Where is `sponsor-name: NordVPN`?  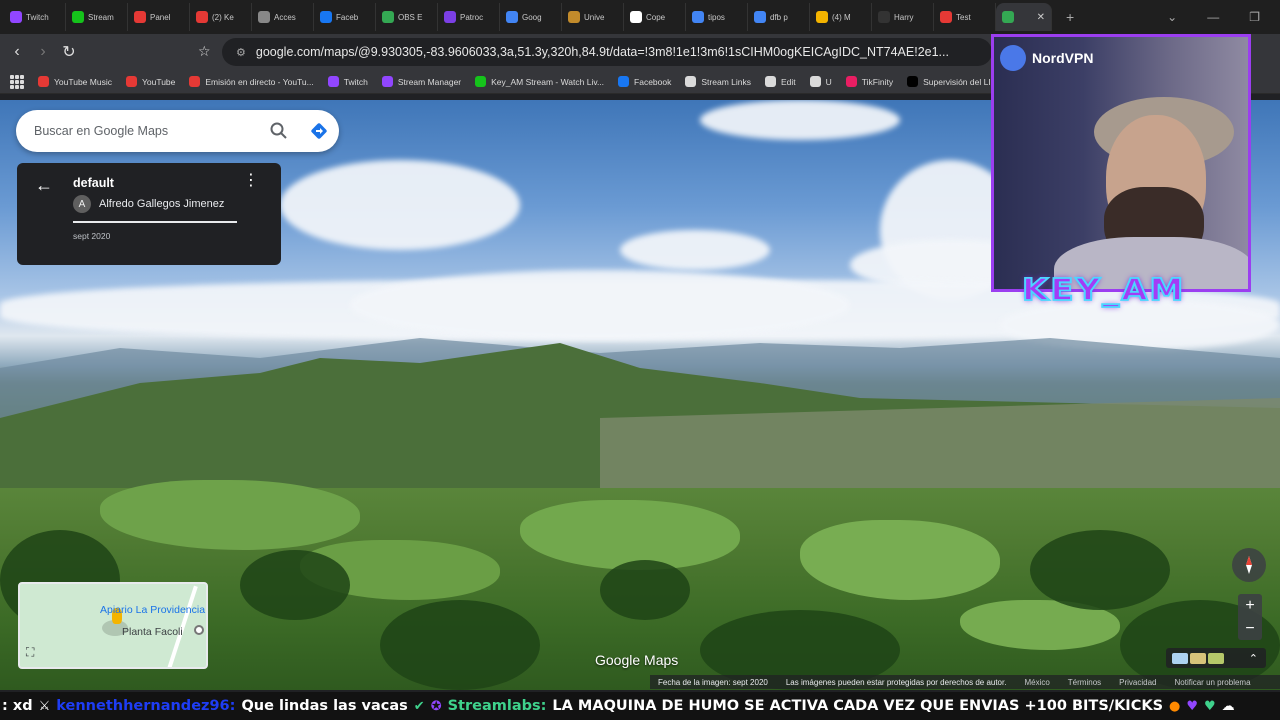
sponsor-name: NordVPN is located at coordinates (1063, 58).